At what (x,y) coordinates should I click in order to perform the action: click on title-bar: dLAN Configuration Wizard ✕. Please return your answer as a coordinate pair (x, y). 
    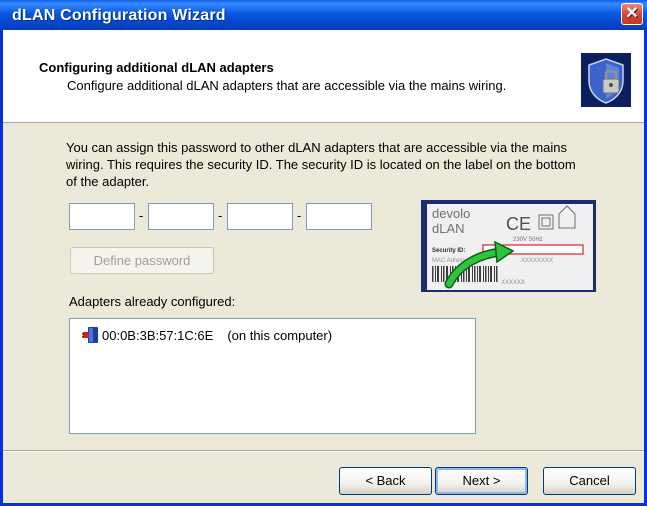
    Looking at the image, I should click on (323, 15).